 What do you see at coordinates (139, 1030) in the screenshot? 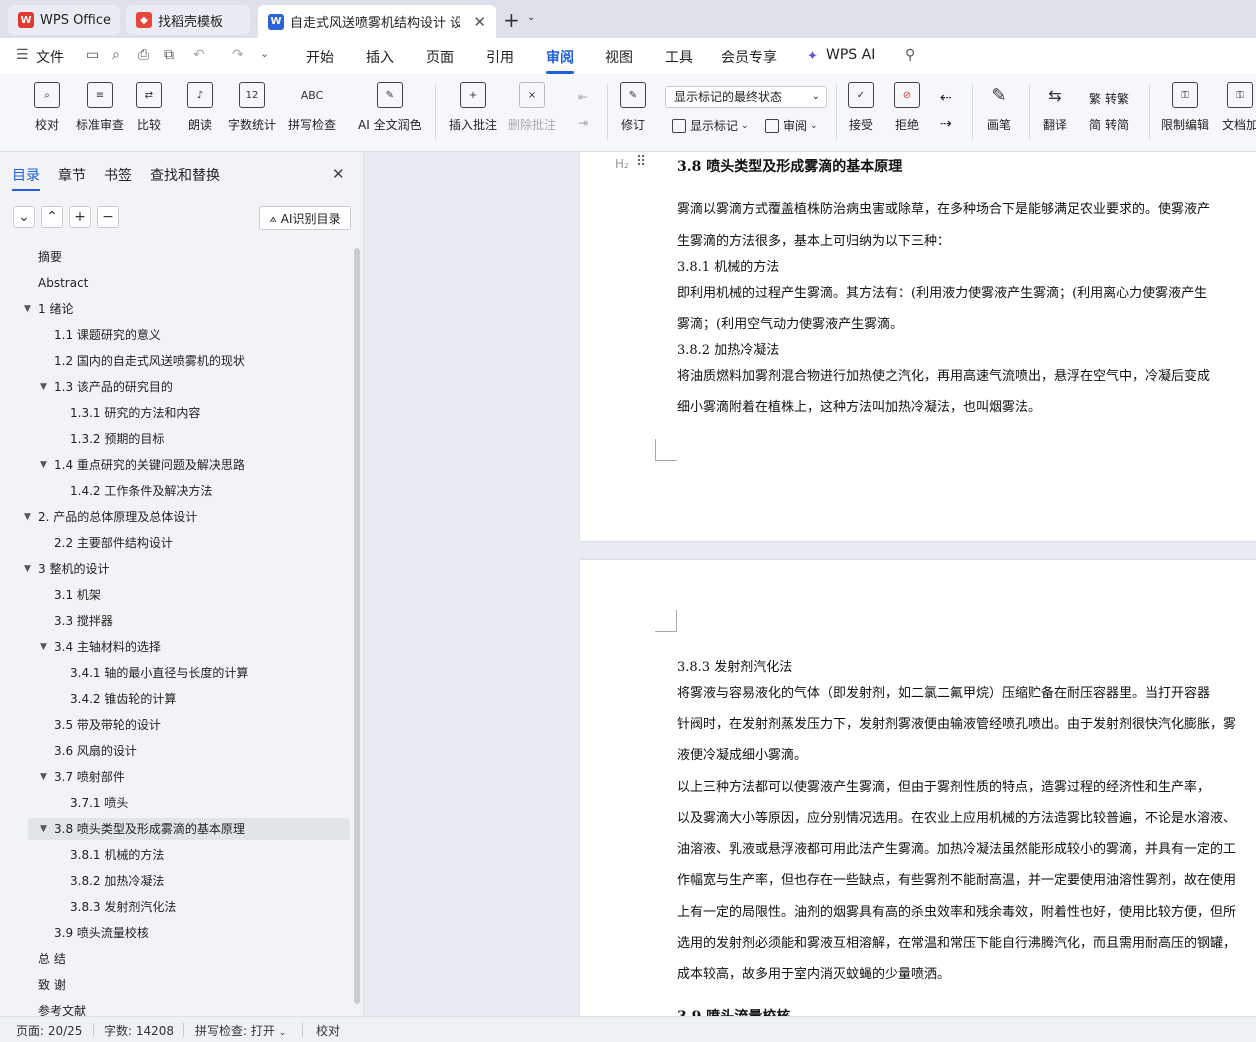
I see `word-count: 字数: 14208` at bounding box center [139, 1030].